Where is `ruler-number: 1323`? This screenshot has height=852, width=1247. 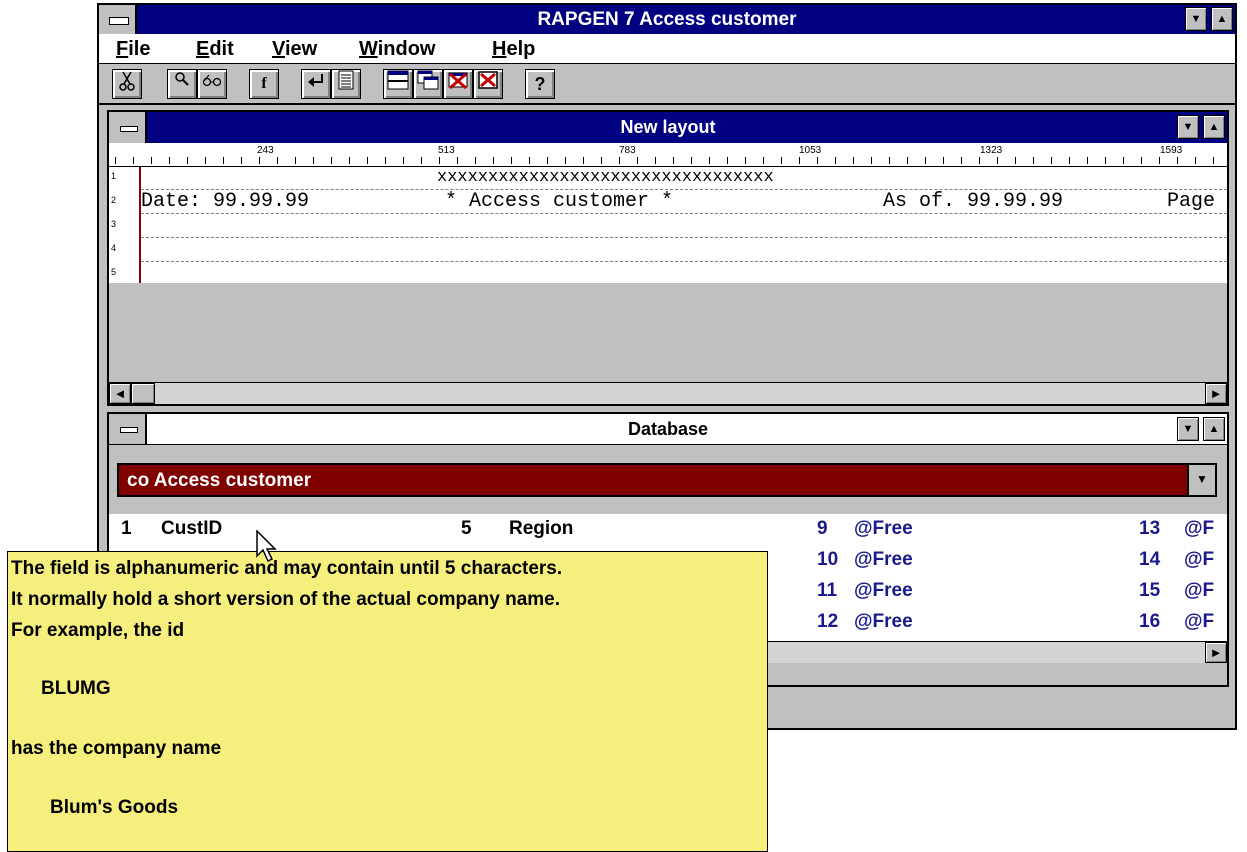 ruler-number: 1323 is located at coordinates (991, 150).